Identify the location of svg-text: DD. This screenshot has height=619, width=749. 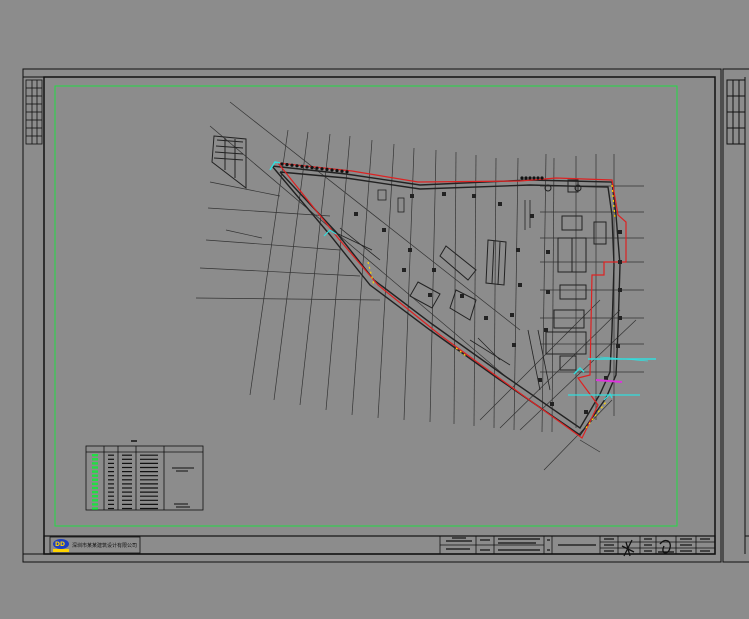
(60, 544).